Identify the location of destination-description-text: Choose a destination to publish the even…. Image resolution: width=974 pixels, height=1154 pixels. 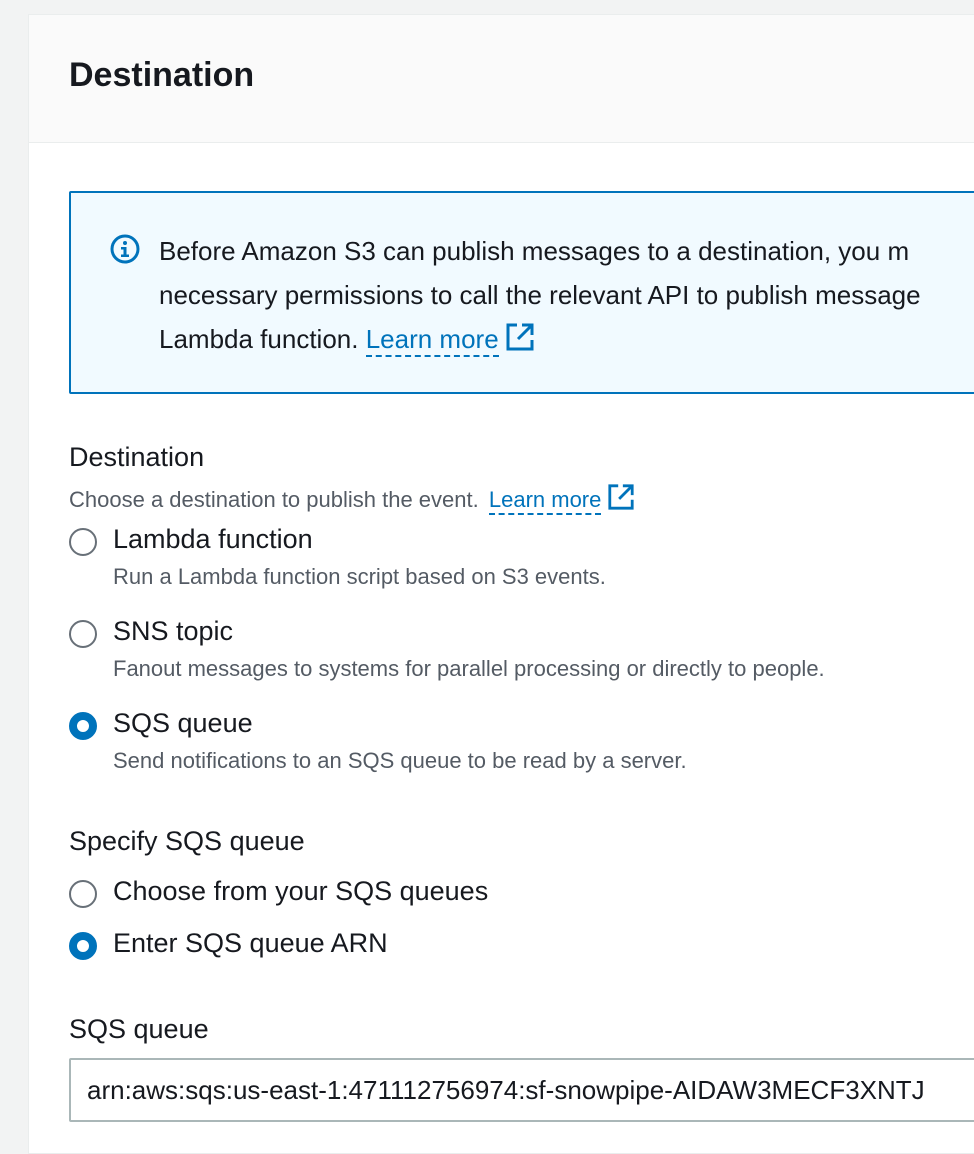
(274, 499).